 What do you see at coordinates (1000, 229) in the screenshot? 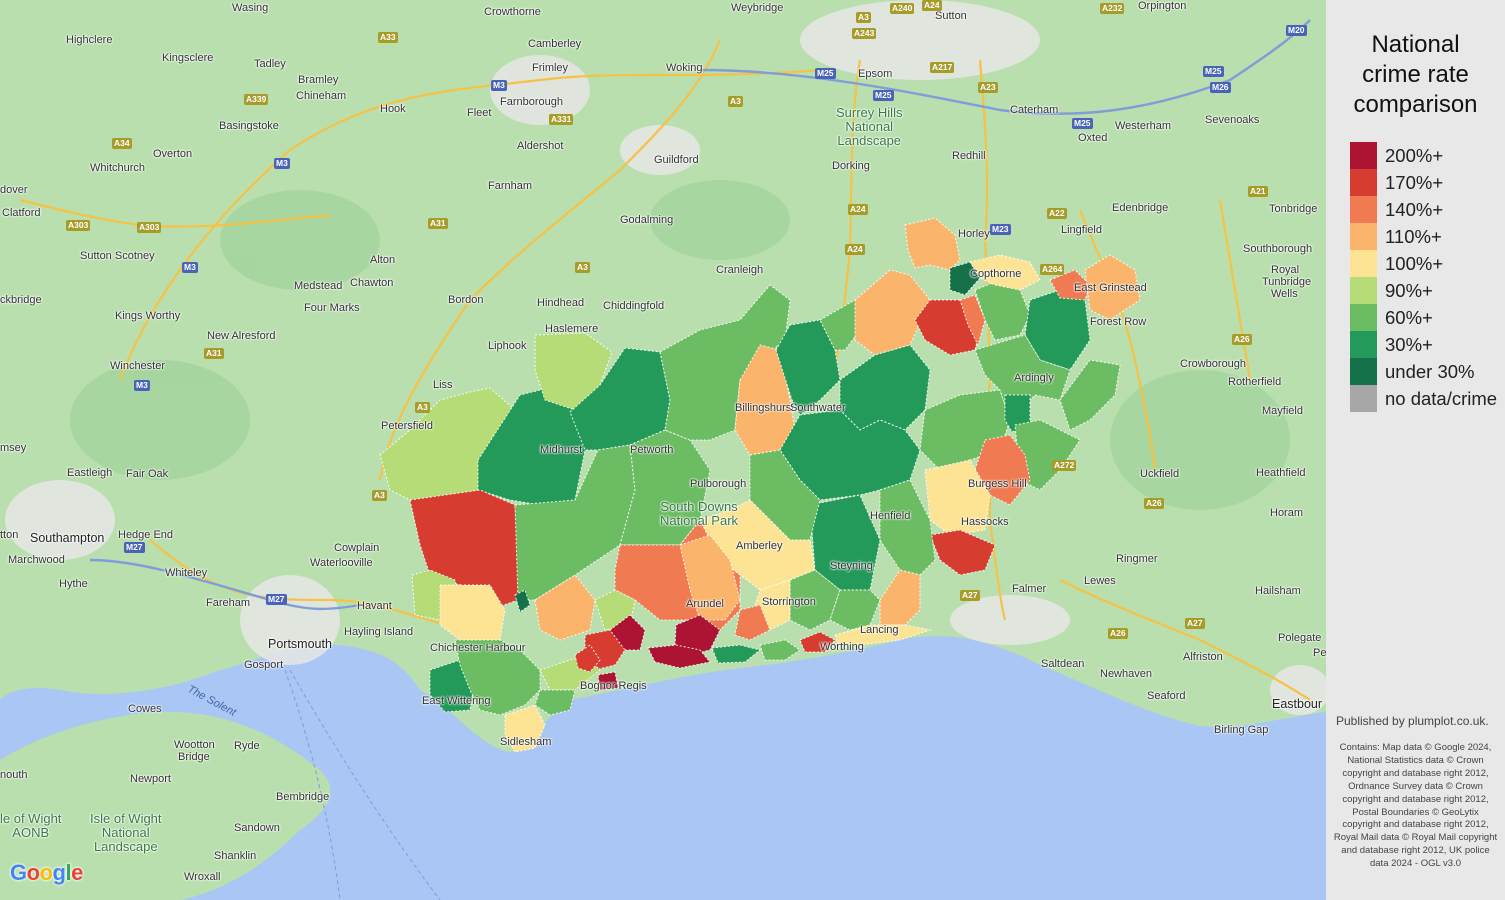
I see `road-shield: M23` at bounding box center [1000, 229].